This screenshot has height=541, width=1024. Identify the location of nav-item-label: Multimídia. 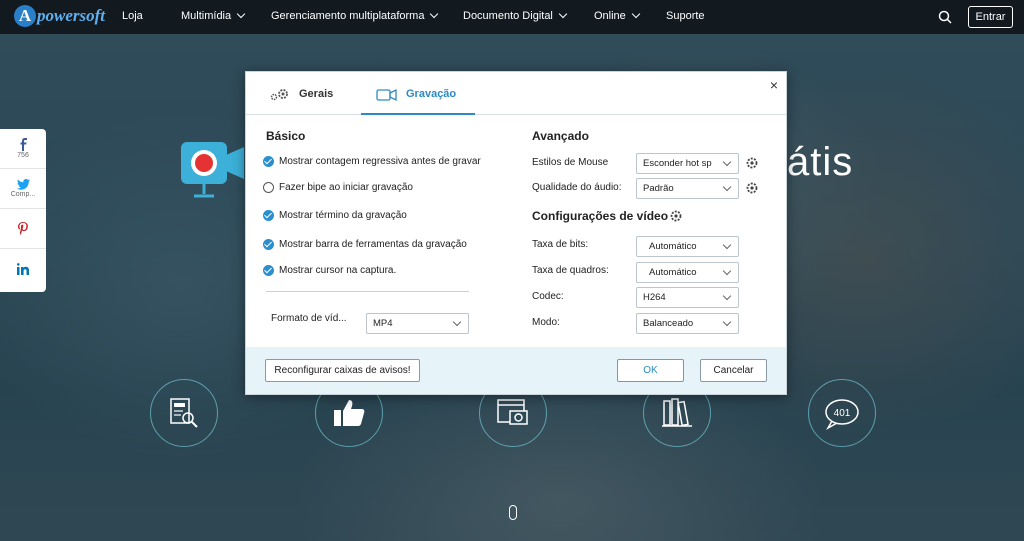
(206, 16).